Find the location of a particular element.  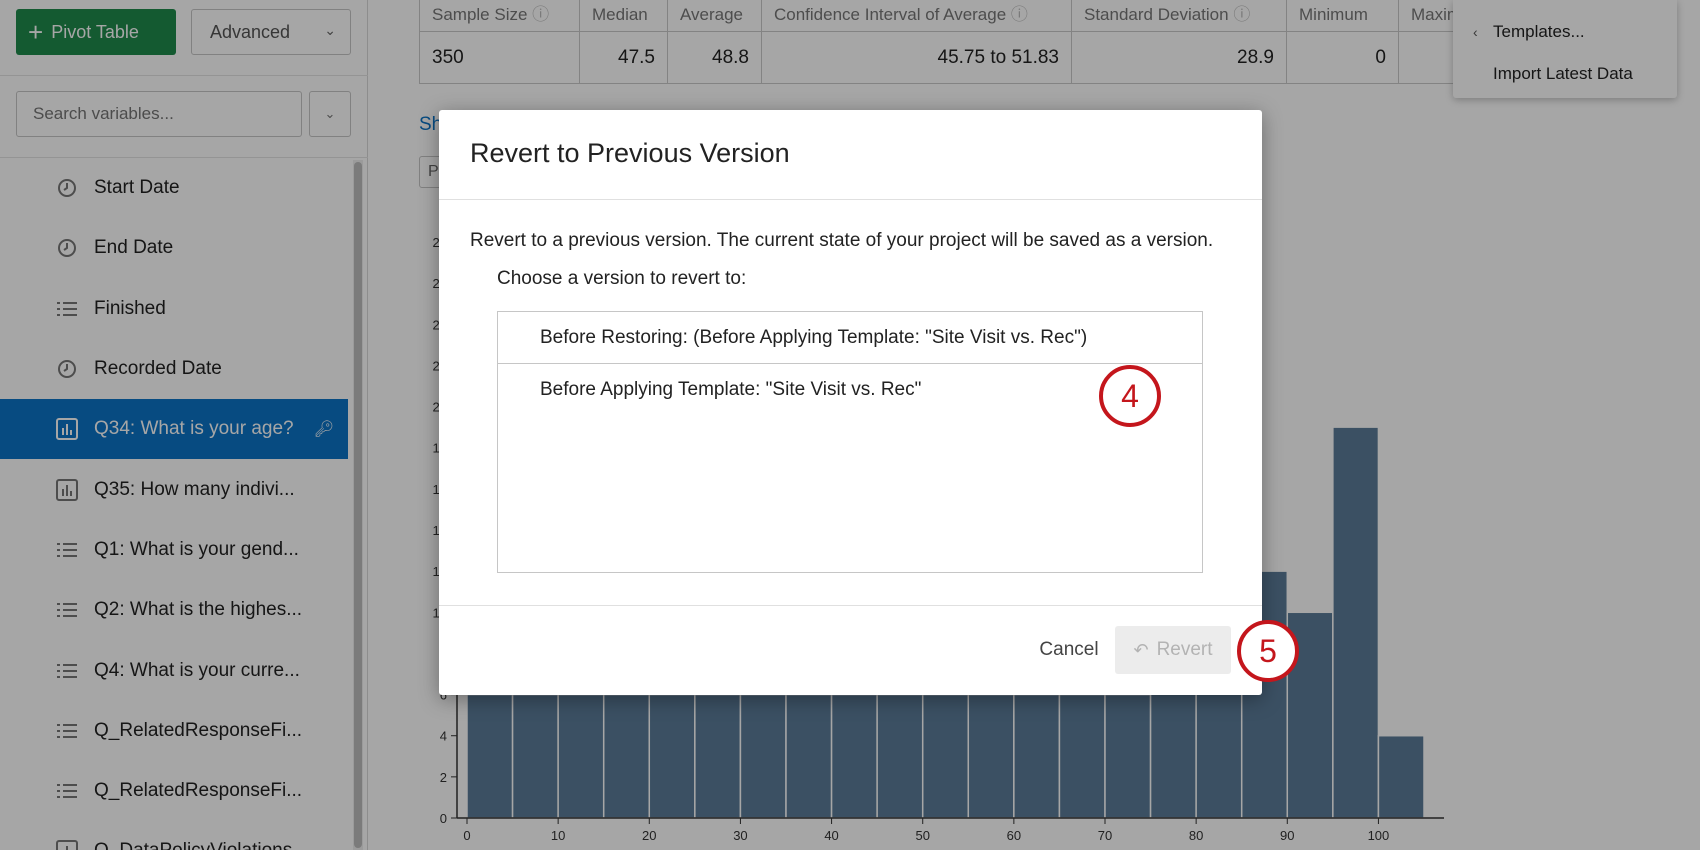

revert-label: Revert is located at coordinates (1184, 649).